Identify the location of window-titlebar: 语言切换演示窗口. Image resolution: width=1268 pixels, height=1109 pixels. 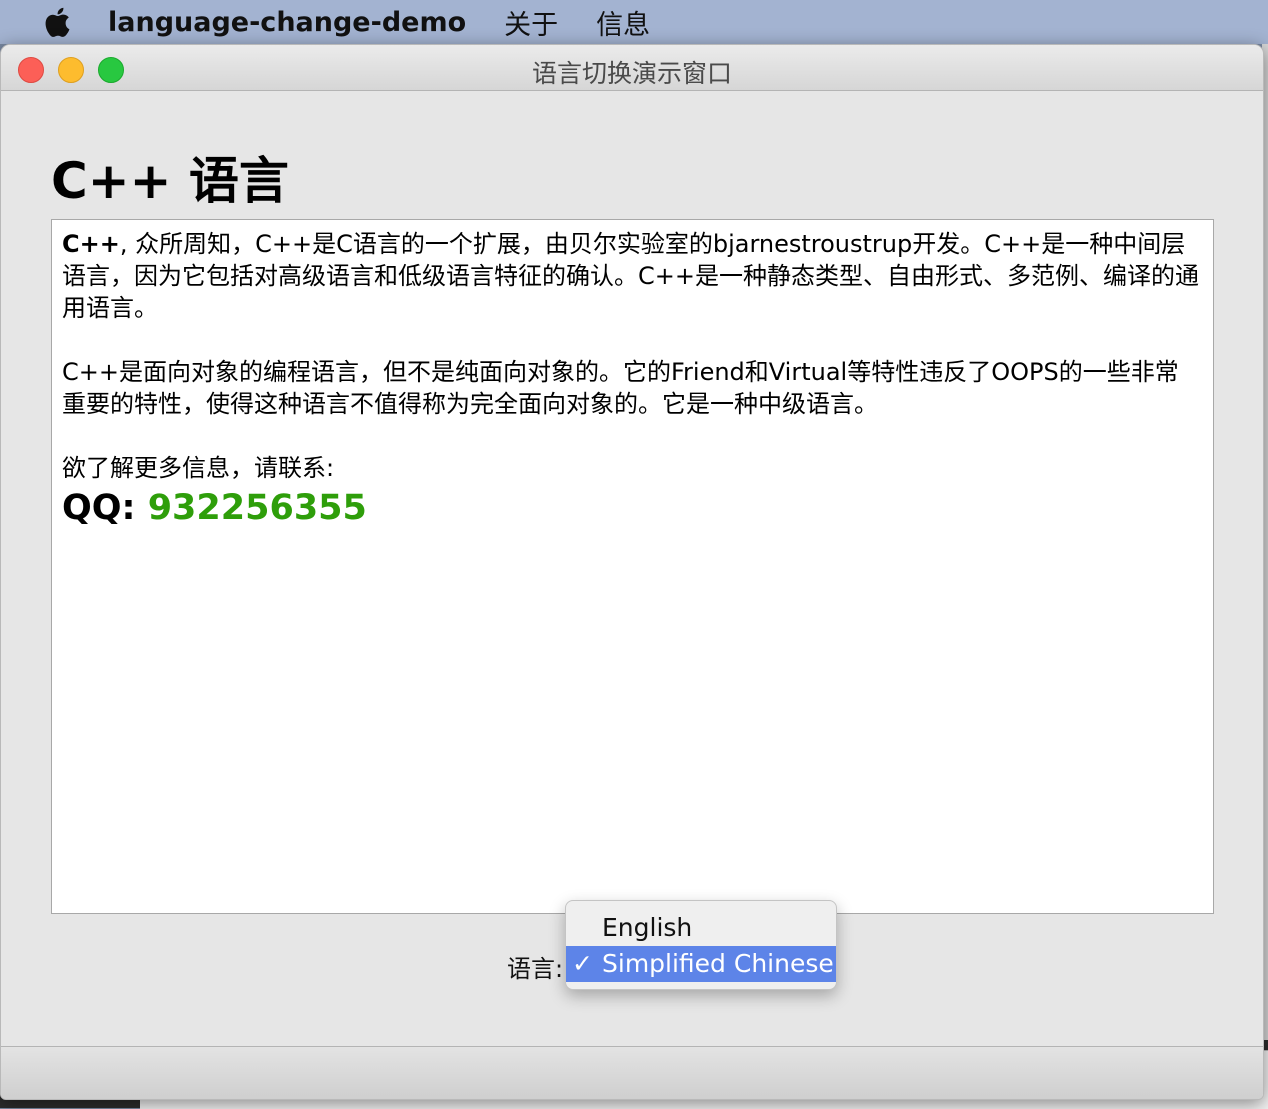
(632, 68).